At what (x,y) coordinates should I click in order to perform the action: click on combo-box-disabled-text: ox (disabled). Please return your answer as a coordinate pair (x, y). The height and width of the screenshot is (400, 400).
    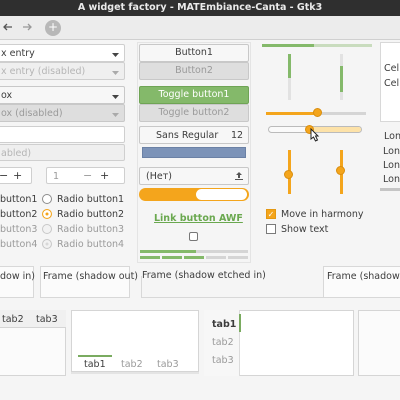
    Looking at the image, I should click on (32, 113).